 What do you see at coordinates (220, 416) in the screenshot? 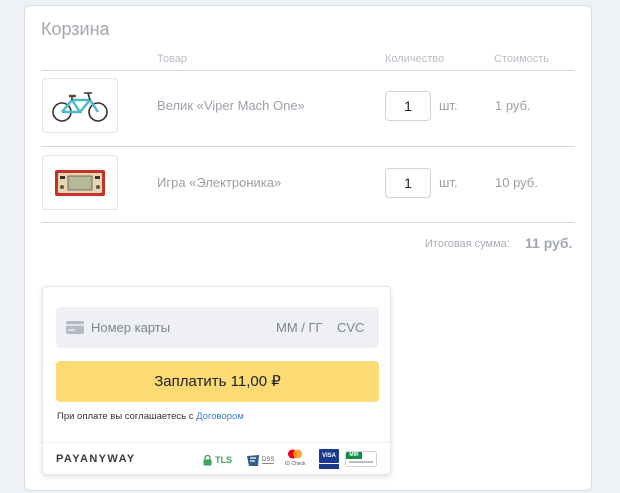
I see `agreement-link: Договором` at bounding box center [220, 416].